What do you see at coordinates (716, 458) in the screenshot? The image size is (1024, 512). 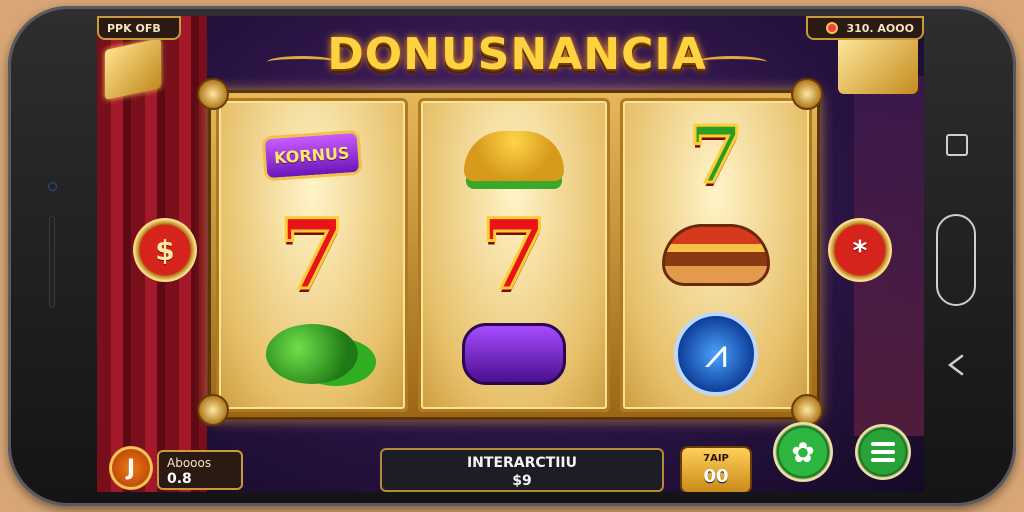 I see `bet-label: 7AIP` at bounding box center [716, 458].